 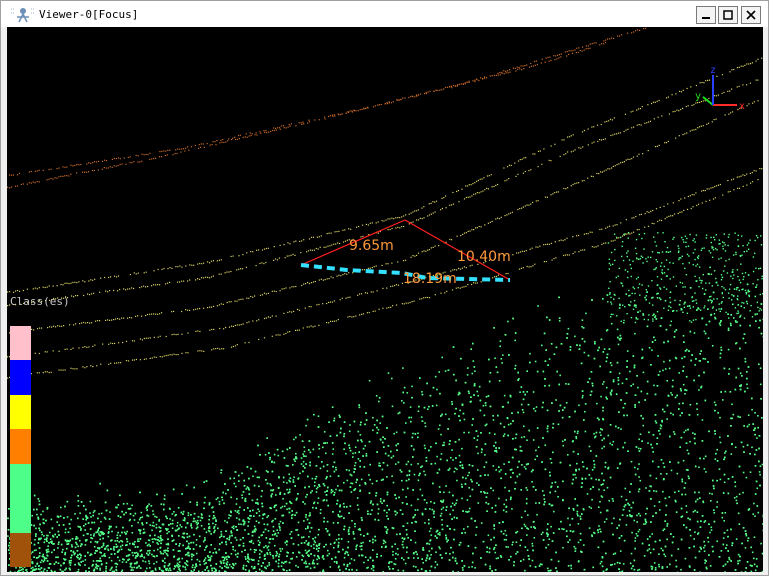 I want to click on close-icon, so click(x=751, y=15).